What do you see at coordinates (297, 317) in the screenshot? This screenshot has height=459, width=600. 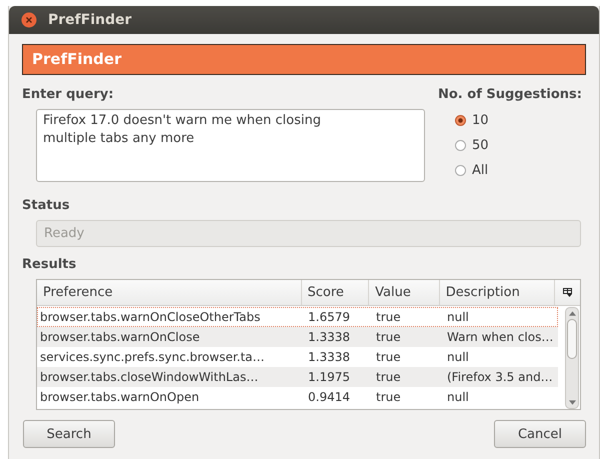 I see `table-row: browser.tabs.warnOnCloseOtherTabs 1.6579 true null` at bounding box center [297, 317].